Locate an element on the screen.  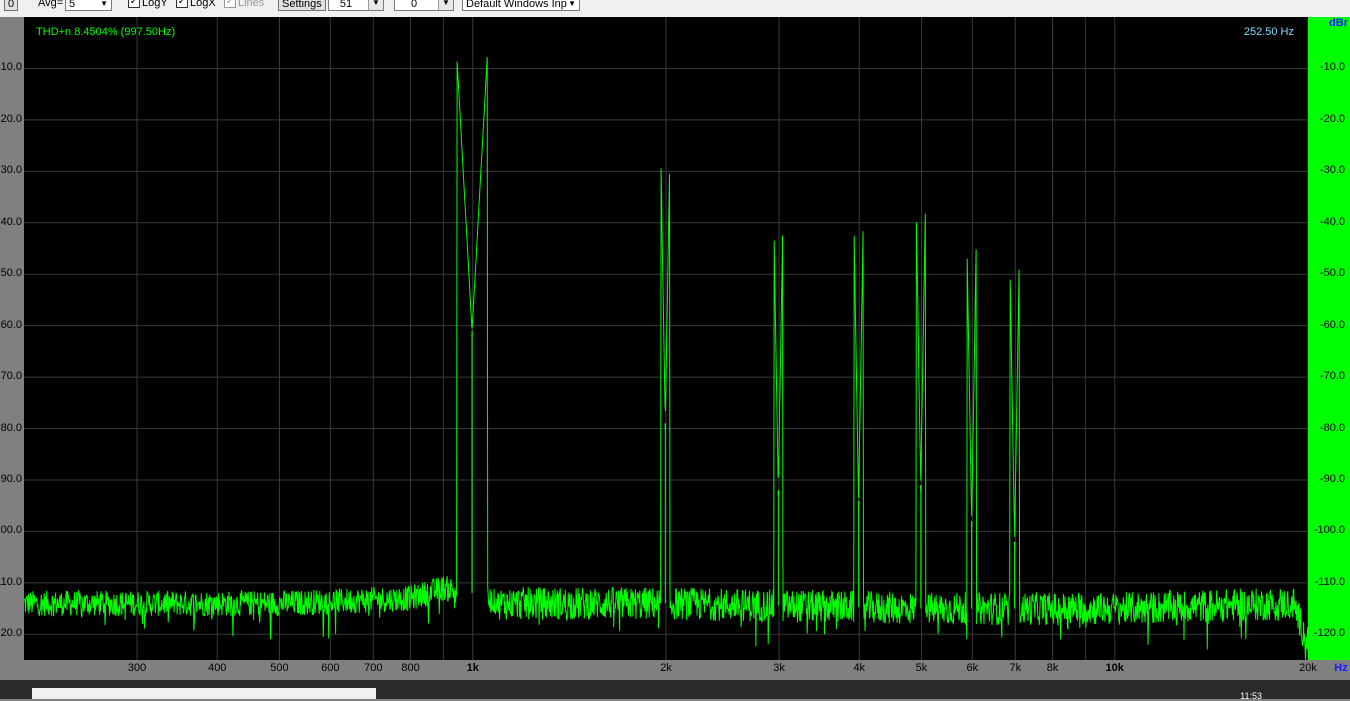
spin2-input: 0 ▼ is located at coordinates (424, 5).